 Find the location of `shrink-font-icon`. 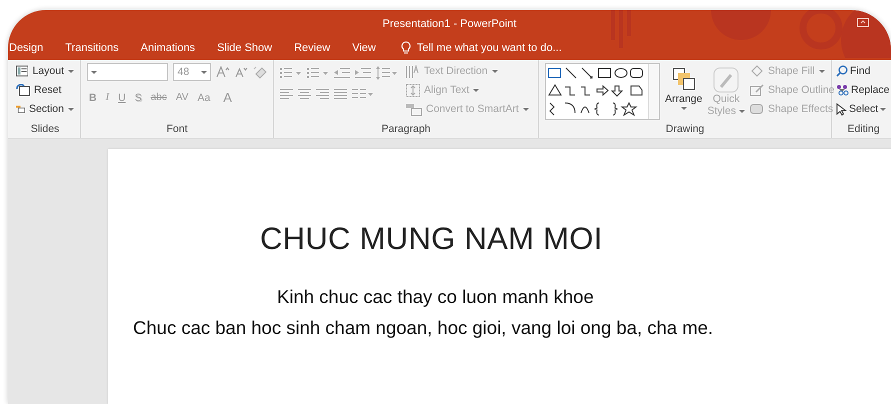

shrink-font-icon is located at coordinates (241, 72).